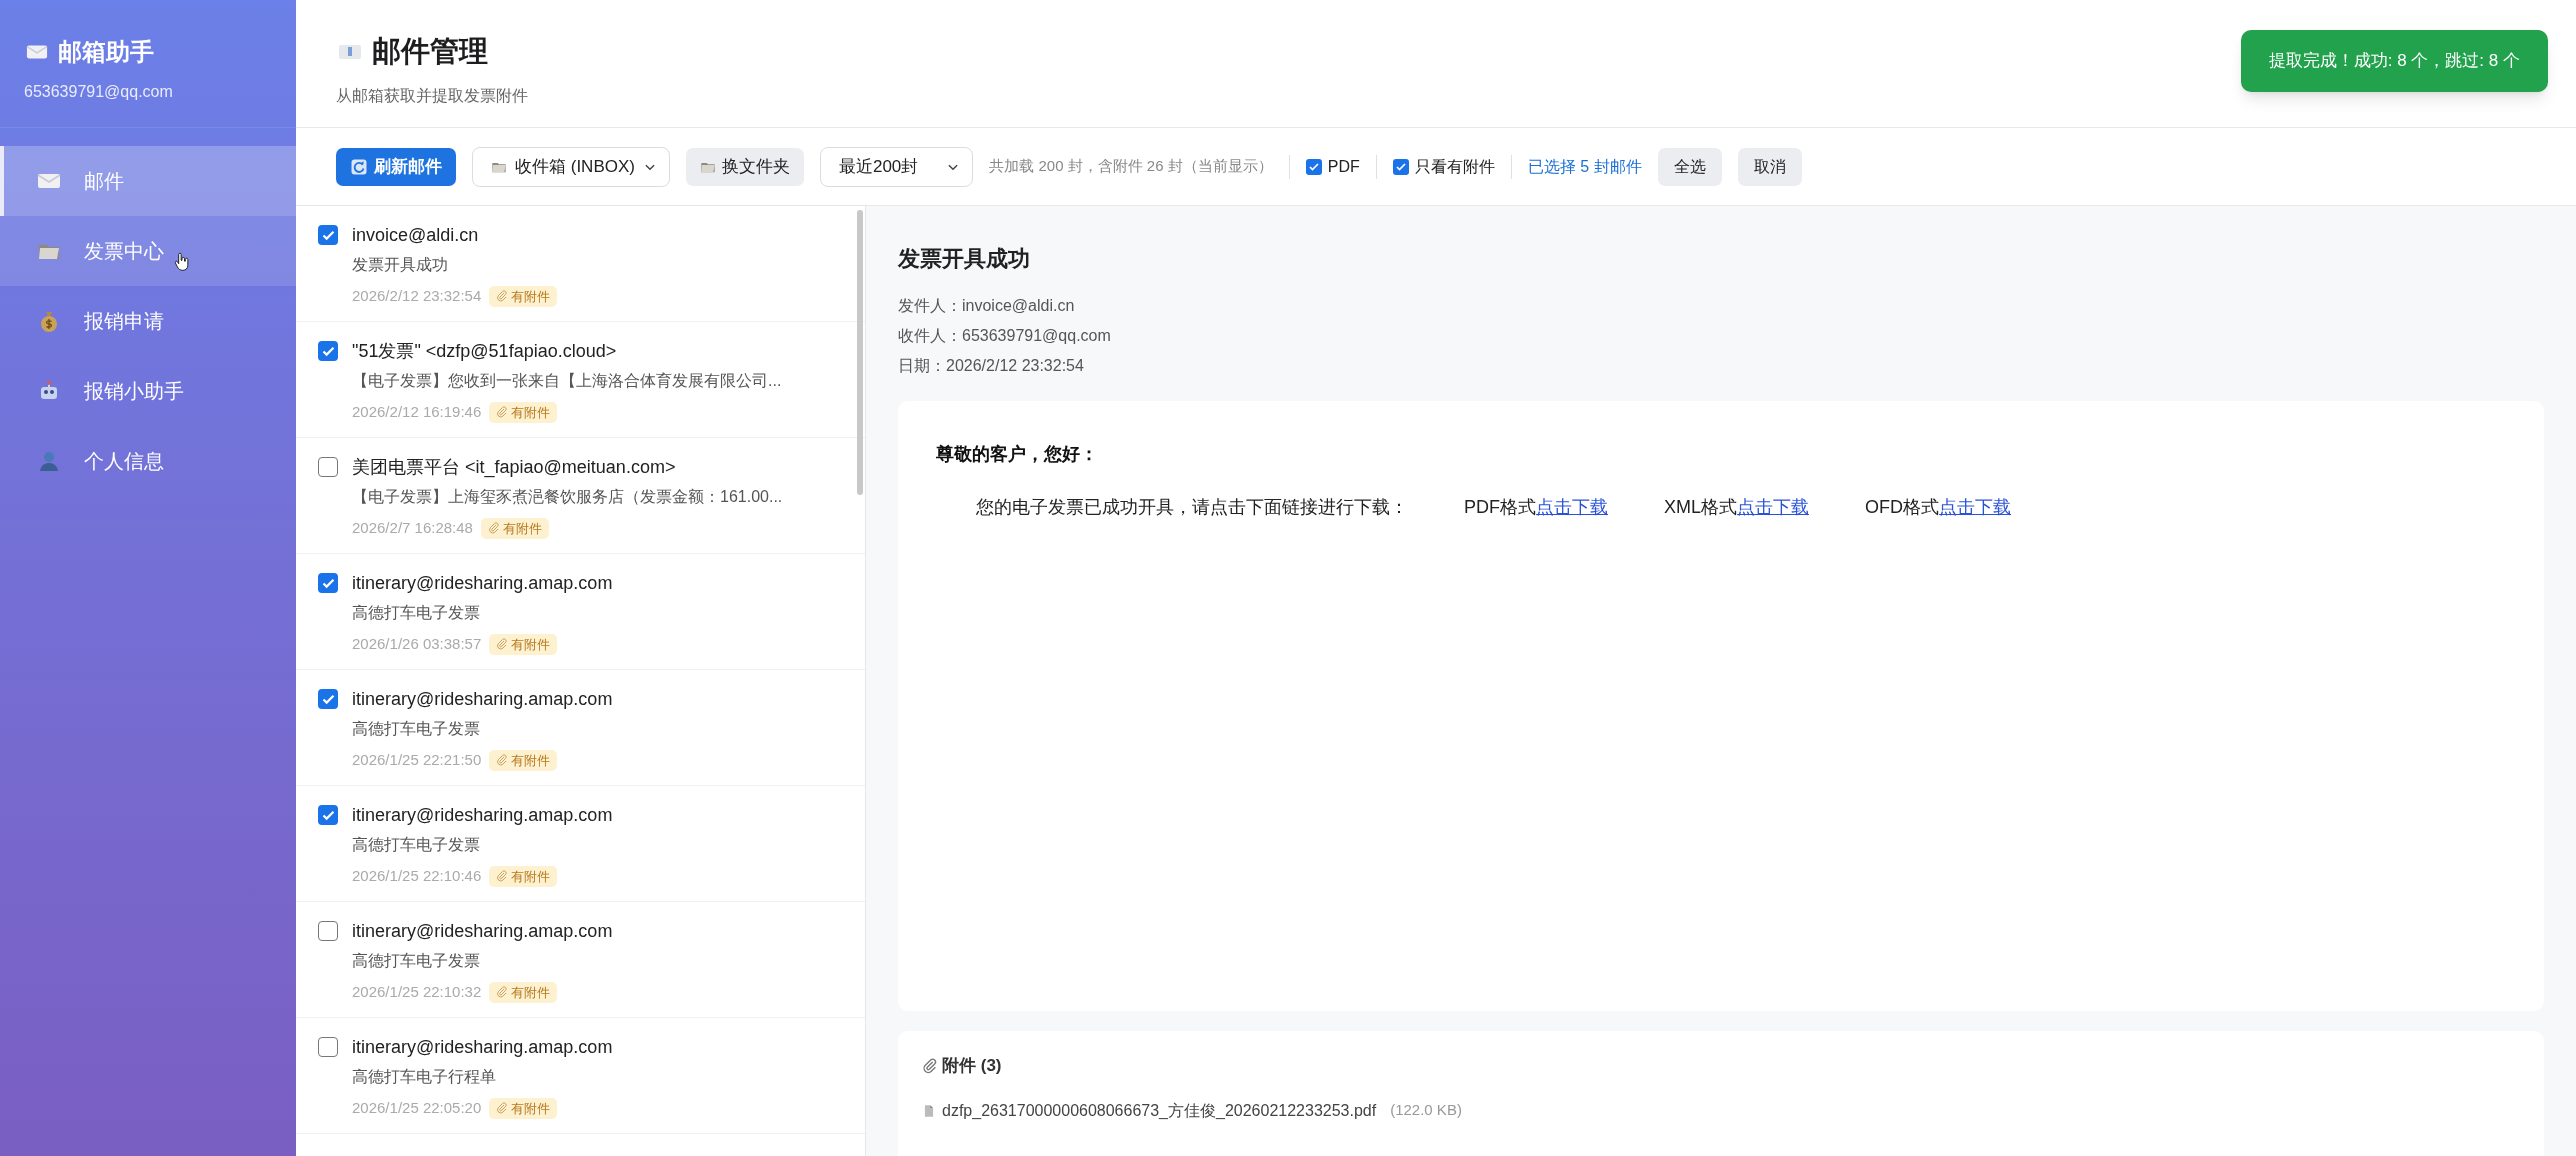 The height and width of the screenshot is (1156, 2576). What do you see at coordinates (396, 166) in the screenshot?
I see `refresh-button: 刷新邮件` at bounding box center [396, 166].